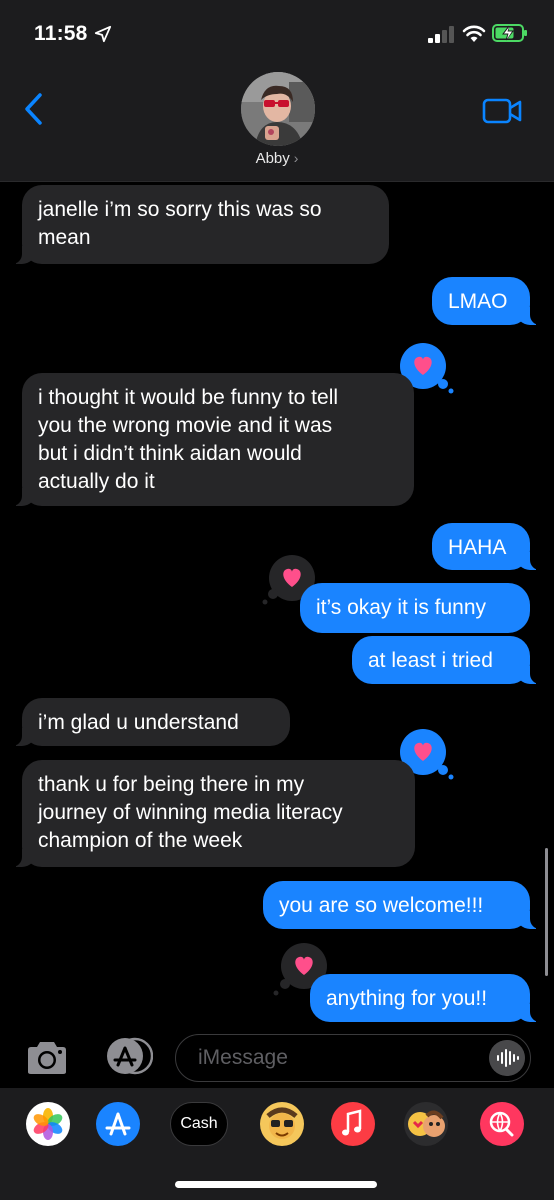 The image size is (554, 1200). I want to click on cash-label: Cash, so click(199, 1123).